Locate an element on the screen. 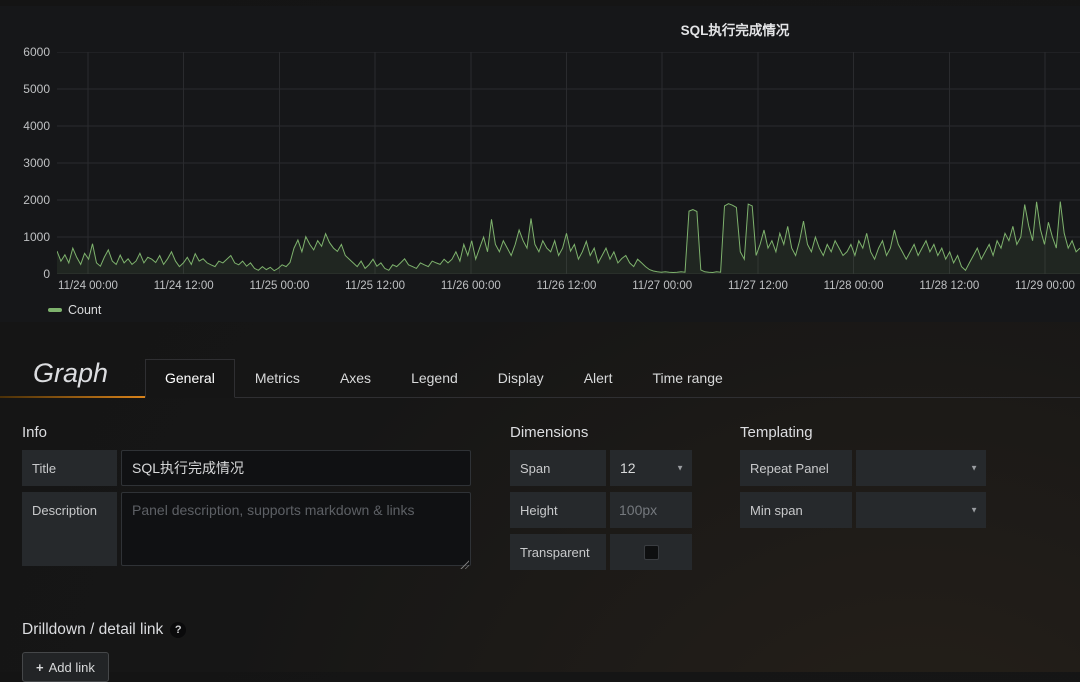 This screenshot has height=682, width=1080. transparent-row: Transparent is located at coordinates (601, 552).